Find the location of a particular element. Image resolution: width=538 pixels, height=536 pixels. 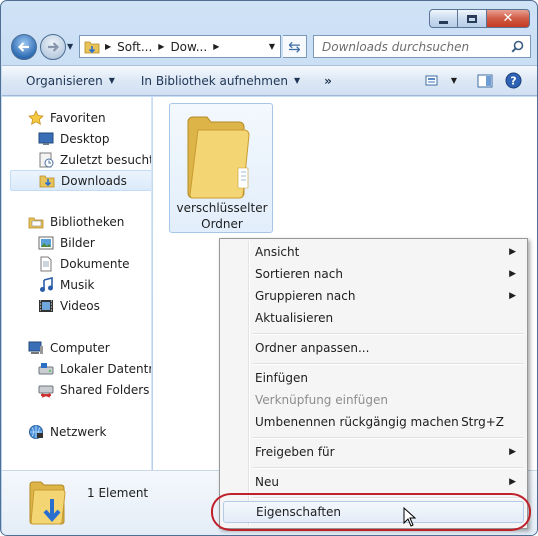

nav-item-videos: Videos is located at coordinates (94, 305).